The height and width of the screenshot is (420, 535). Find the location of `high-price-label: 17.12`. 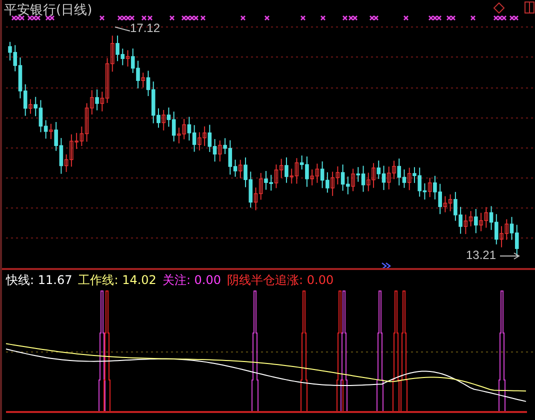

high-price-label: 17.12 is located at coordinates (145, 28).